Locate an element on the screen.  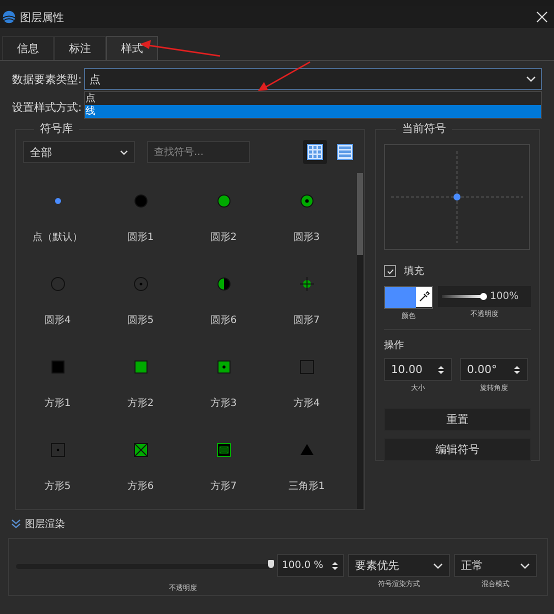
symbol-label: 圆形2 is located at coordinates (223, 237).